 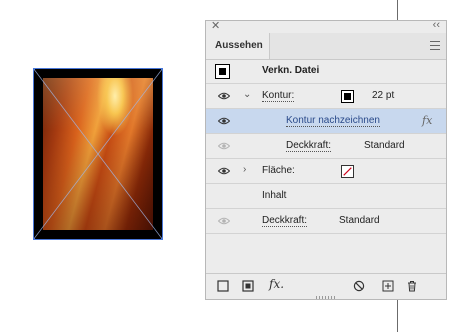 I want to click on artboard-guide-top, so click(x=397, y=10).